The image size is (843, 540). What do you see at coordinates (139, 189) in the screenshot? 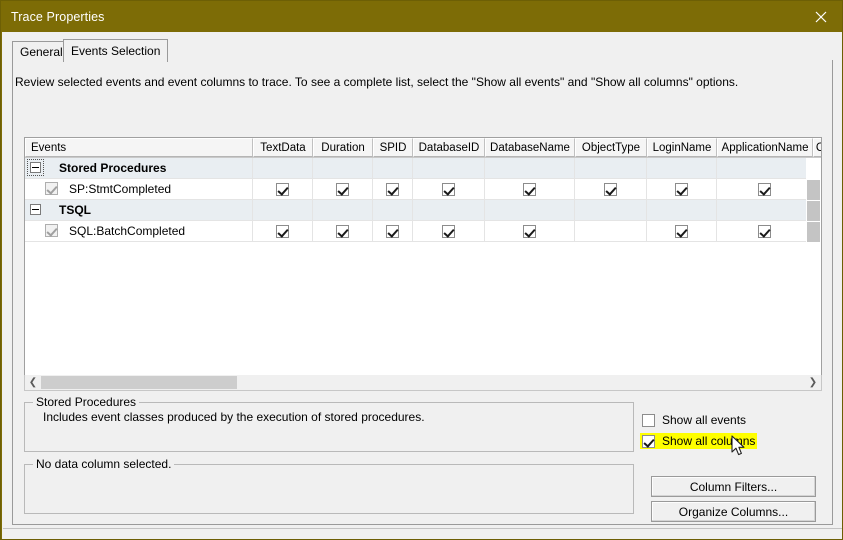
I see `event-name-cell: SP:StmtCompleted` at bounding box center [139, 189].